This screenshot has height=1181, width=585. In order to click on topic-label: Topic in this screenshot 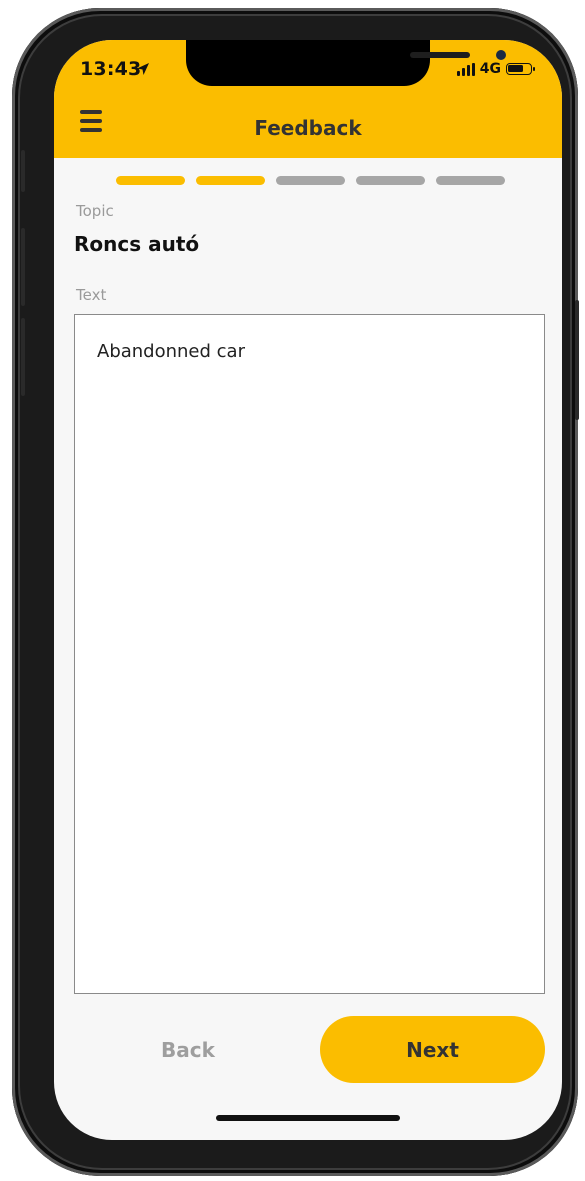, I will do `click(95, 211)`.